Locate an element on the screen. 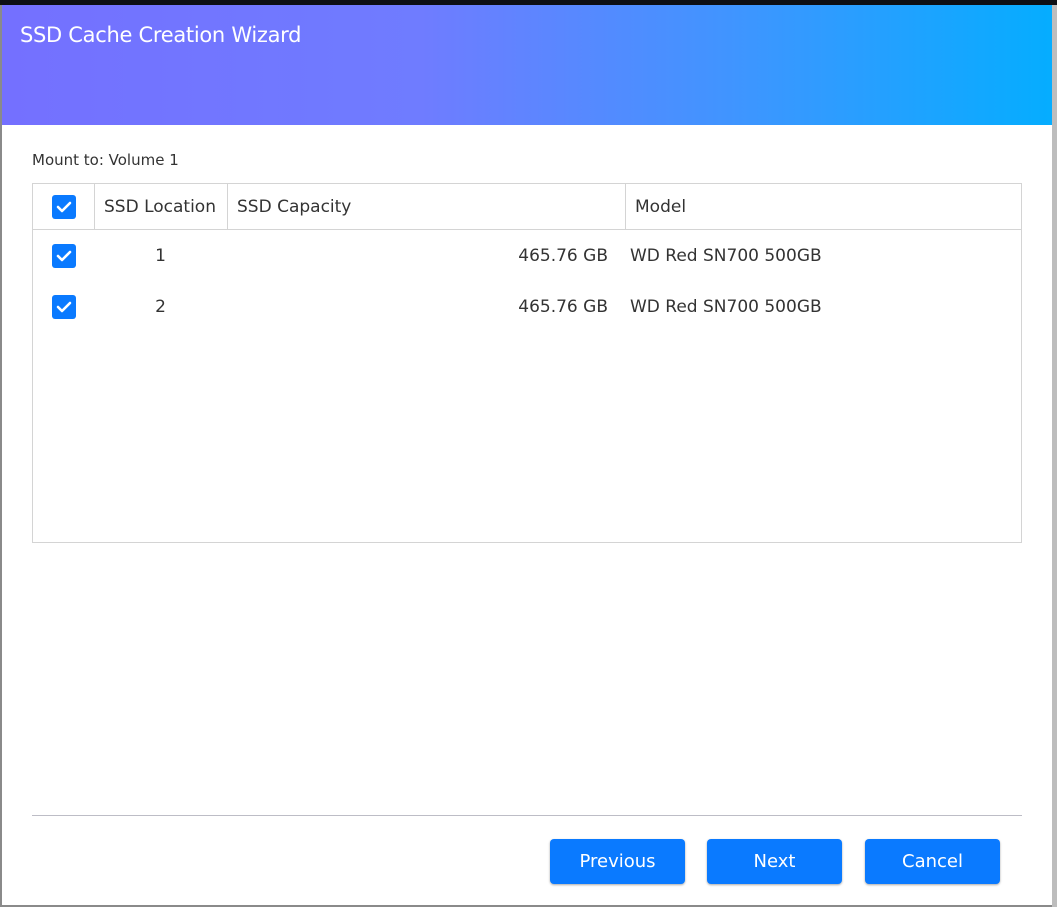 The width and height of the screenshot is (1057, 907). select-all-checkbox is located at coordinates (63, 206).